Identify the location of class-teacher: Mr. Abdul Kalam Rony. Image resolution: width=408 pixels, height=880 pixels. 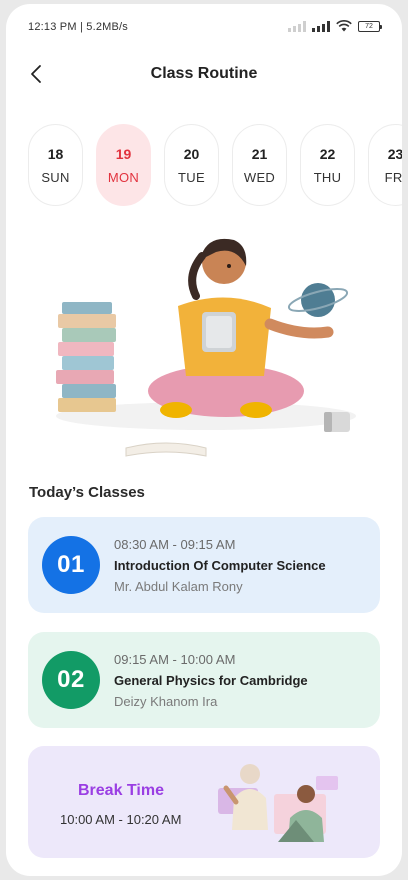
(178, 586).